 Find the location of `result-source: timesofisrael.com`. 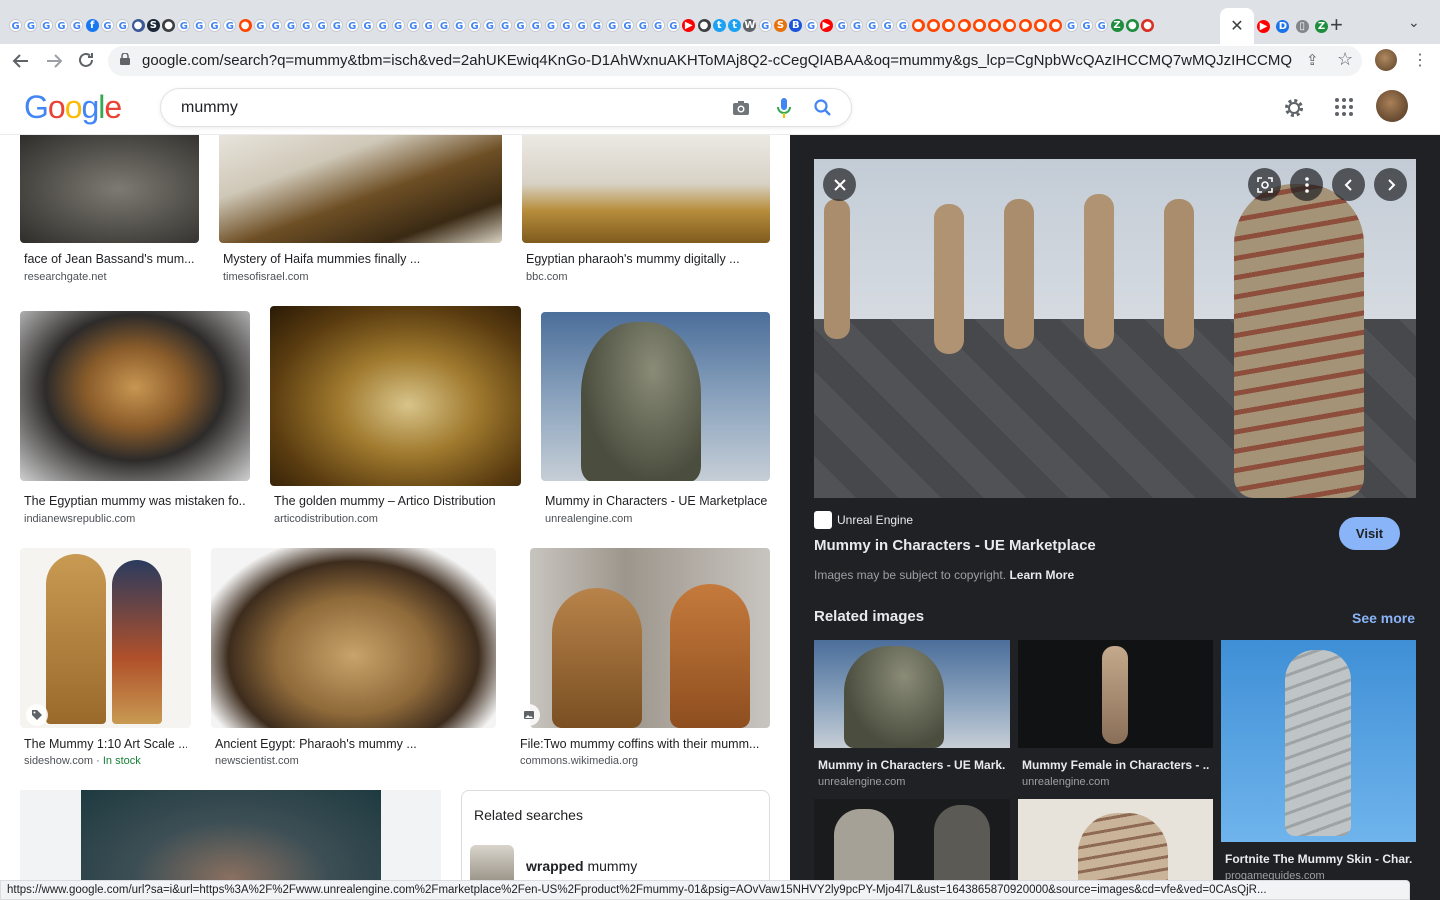

result-source: timesofisrael.com is located at coordinates (266, 277).